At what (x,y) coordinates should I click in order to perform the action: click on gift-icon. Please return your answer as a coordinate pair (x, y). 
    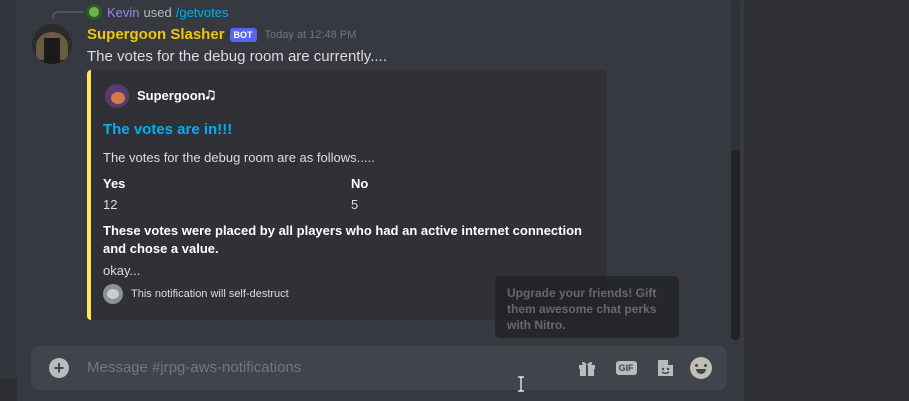
    Looking at the image, I should click on (587, 368).